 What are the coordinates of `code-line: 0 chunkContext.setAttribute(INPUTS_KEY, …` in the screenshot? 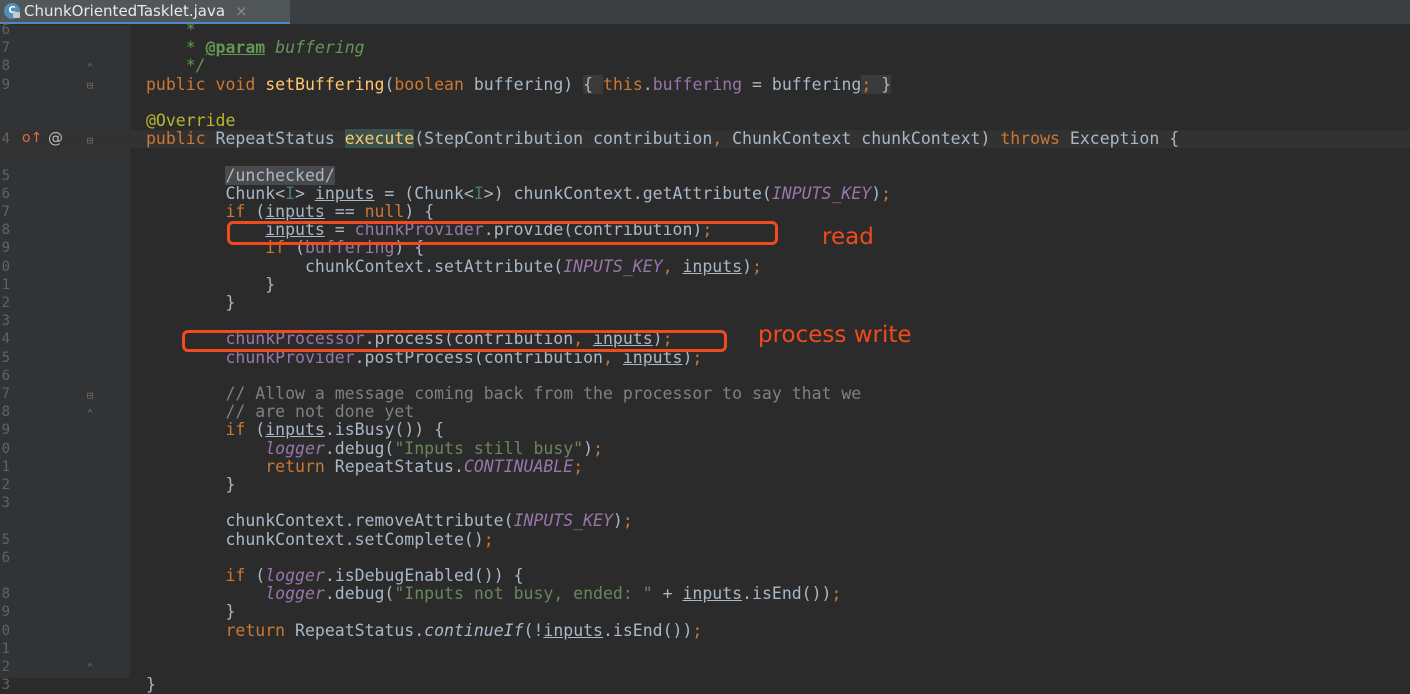 It's located at (705, 266).